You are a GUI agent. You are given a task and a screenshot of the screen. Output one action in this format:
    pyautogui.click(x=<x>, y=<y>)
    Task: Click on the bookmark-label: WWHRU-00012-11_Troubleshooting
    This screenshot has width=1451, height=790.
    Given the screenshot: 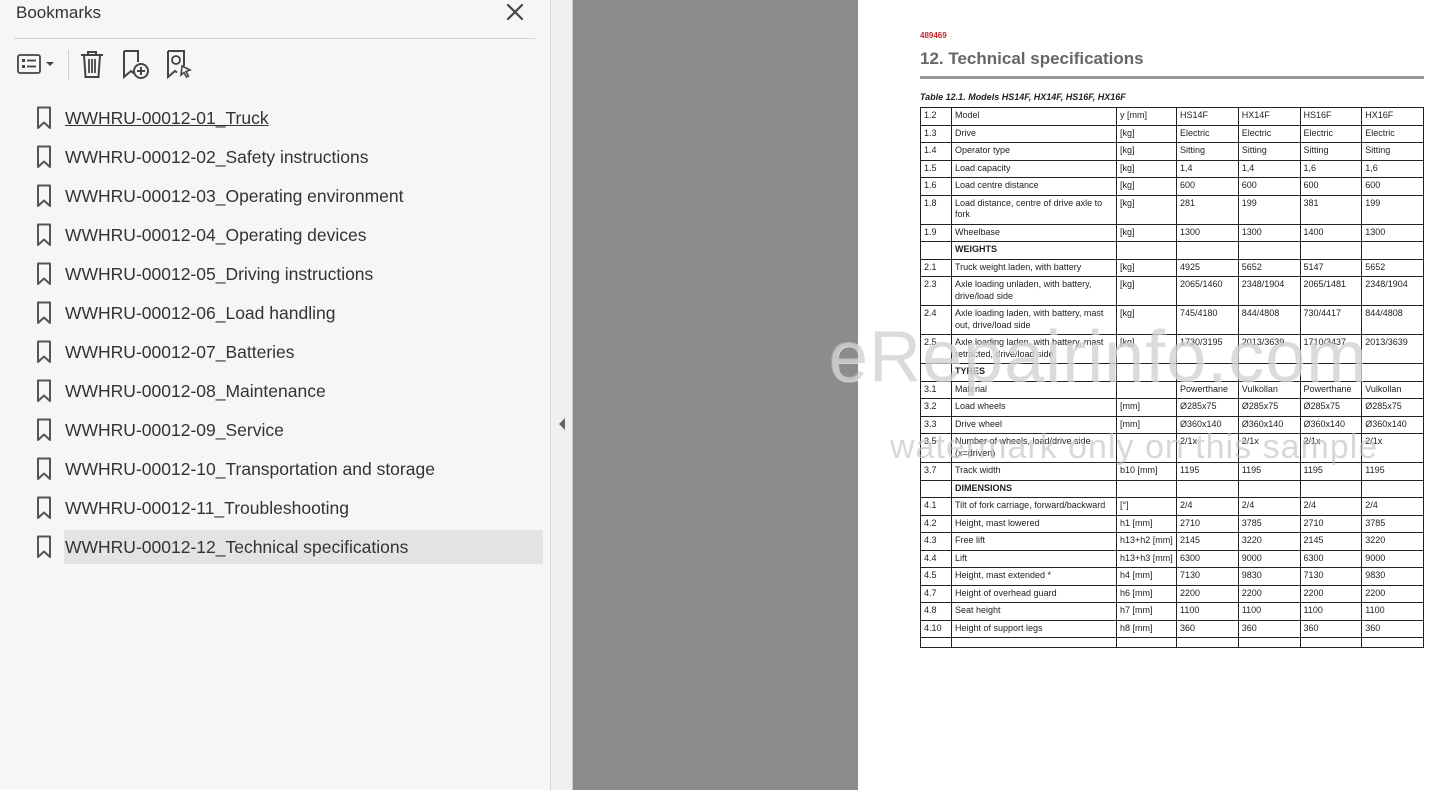 What is the action you would take?
    pyautogui.click(x=207, y=507)
    